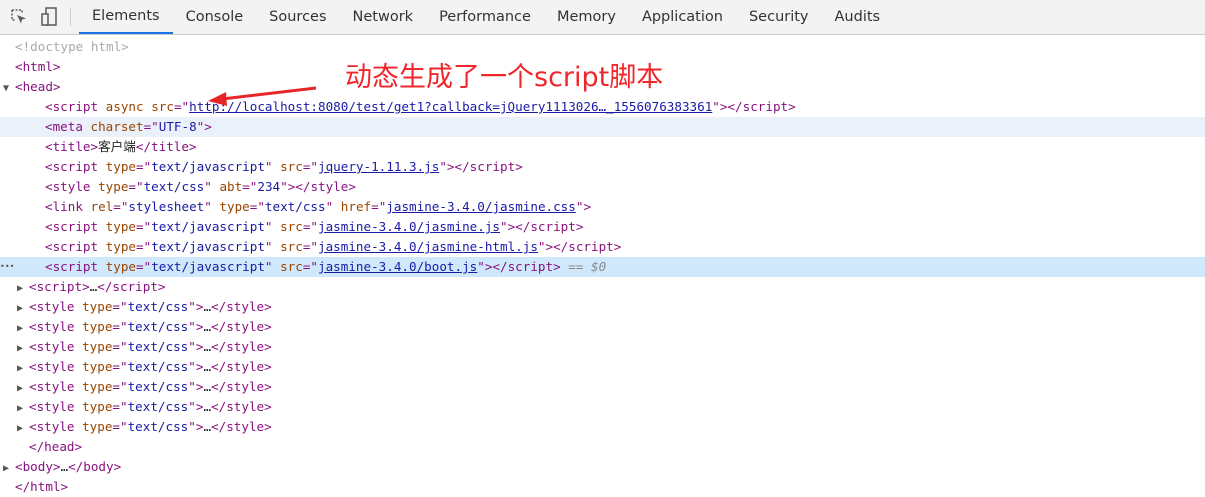  Describe the element at coordinates (602, 487) in the screenshot. I see `dom-node-row: </html>` at that location.